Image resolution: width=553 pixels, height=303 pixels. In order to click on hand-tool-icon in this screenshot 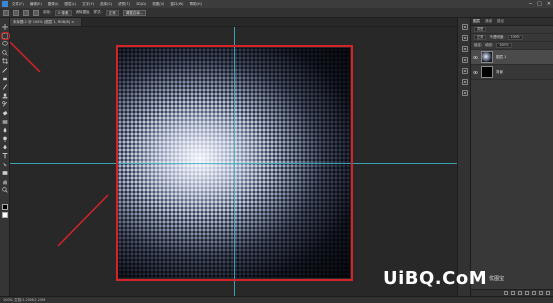, I will do `click(5, 182)`.